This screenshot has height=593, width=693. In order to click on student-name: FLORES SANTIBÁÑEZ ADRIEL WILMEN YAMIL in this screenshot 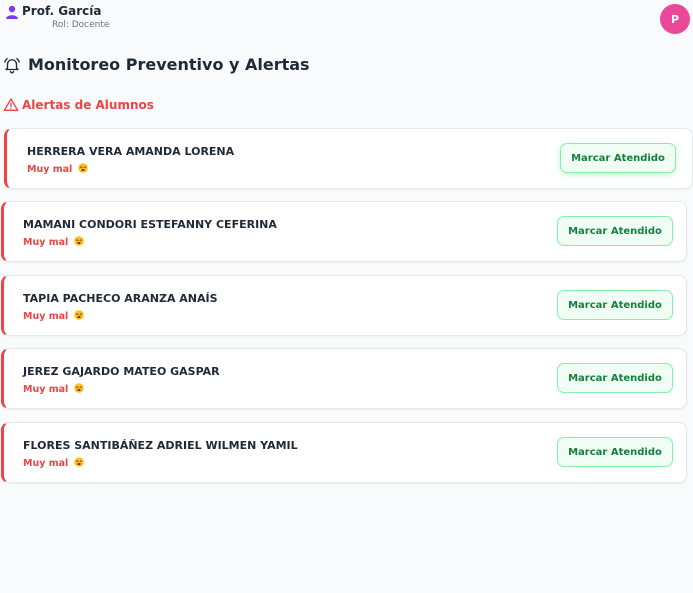, I will do `click(160, 445)`.